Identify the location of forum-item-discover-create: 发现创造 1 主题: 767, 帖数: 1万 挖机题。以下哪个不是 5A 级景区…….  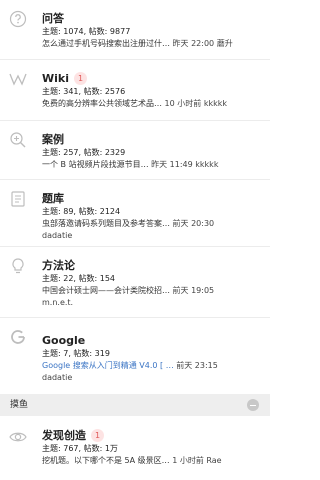
(135, 448).